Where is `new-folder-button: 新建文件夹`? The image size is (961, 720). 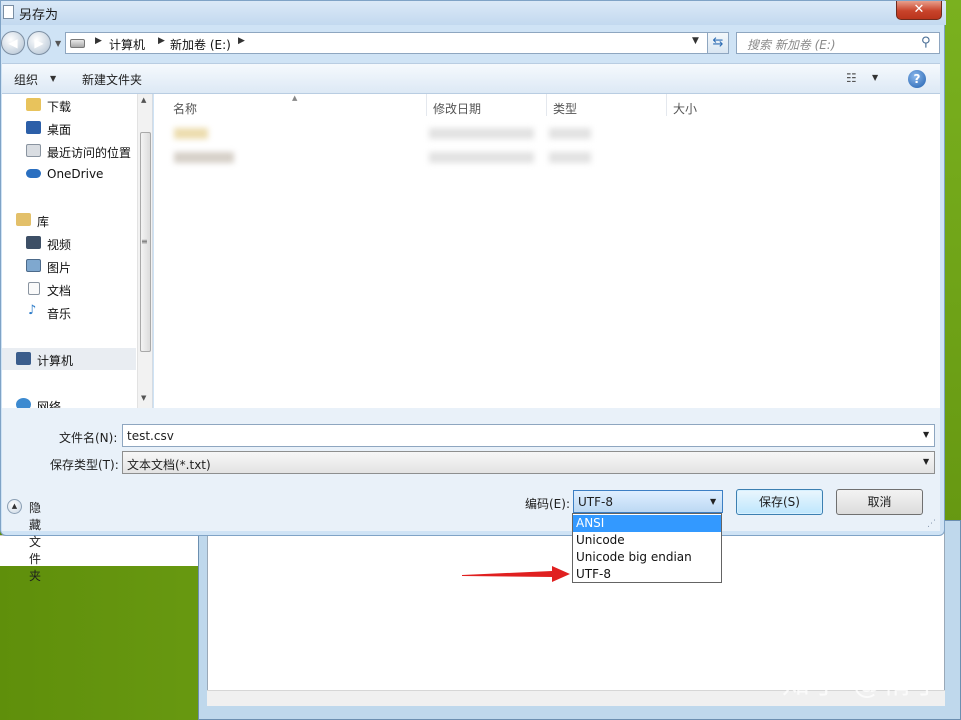
new-folder-button: 新建文件夹 is located at coordinates (112, 79).